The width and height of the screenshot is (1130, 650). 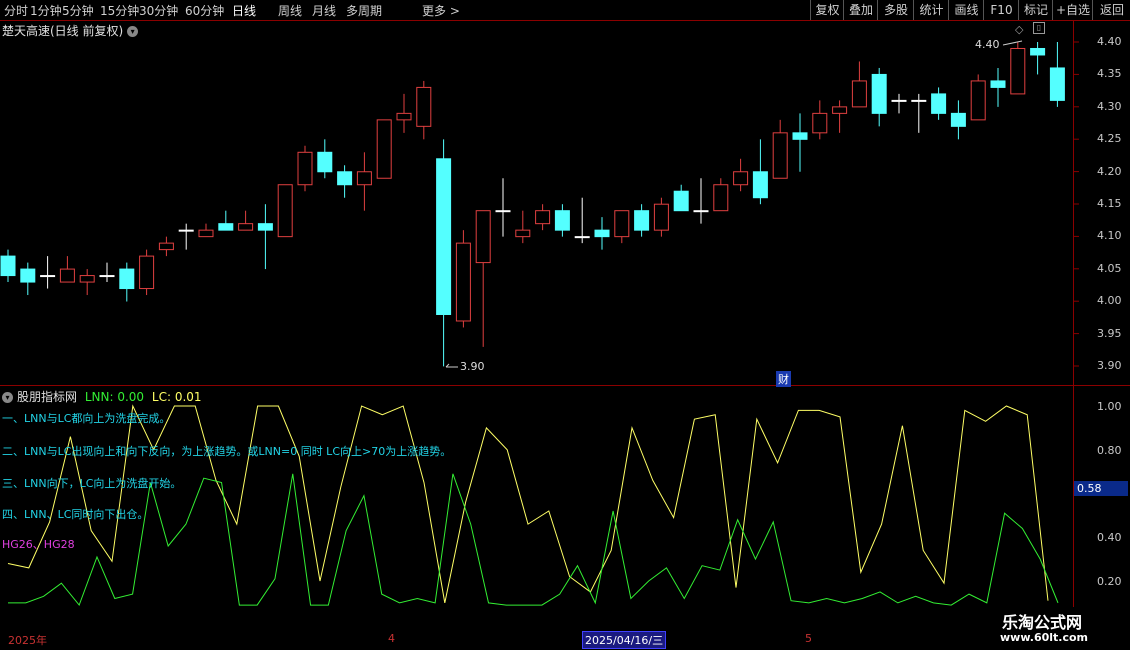 I want to click on price-axis-label-9: 3.95, so click(x=1109, y=333).